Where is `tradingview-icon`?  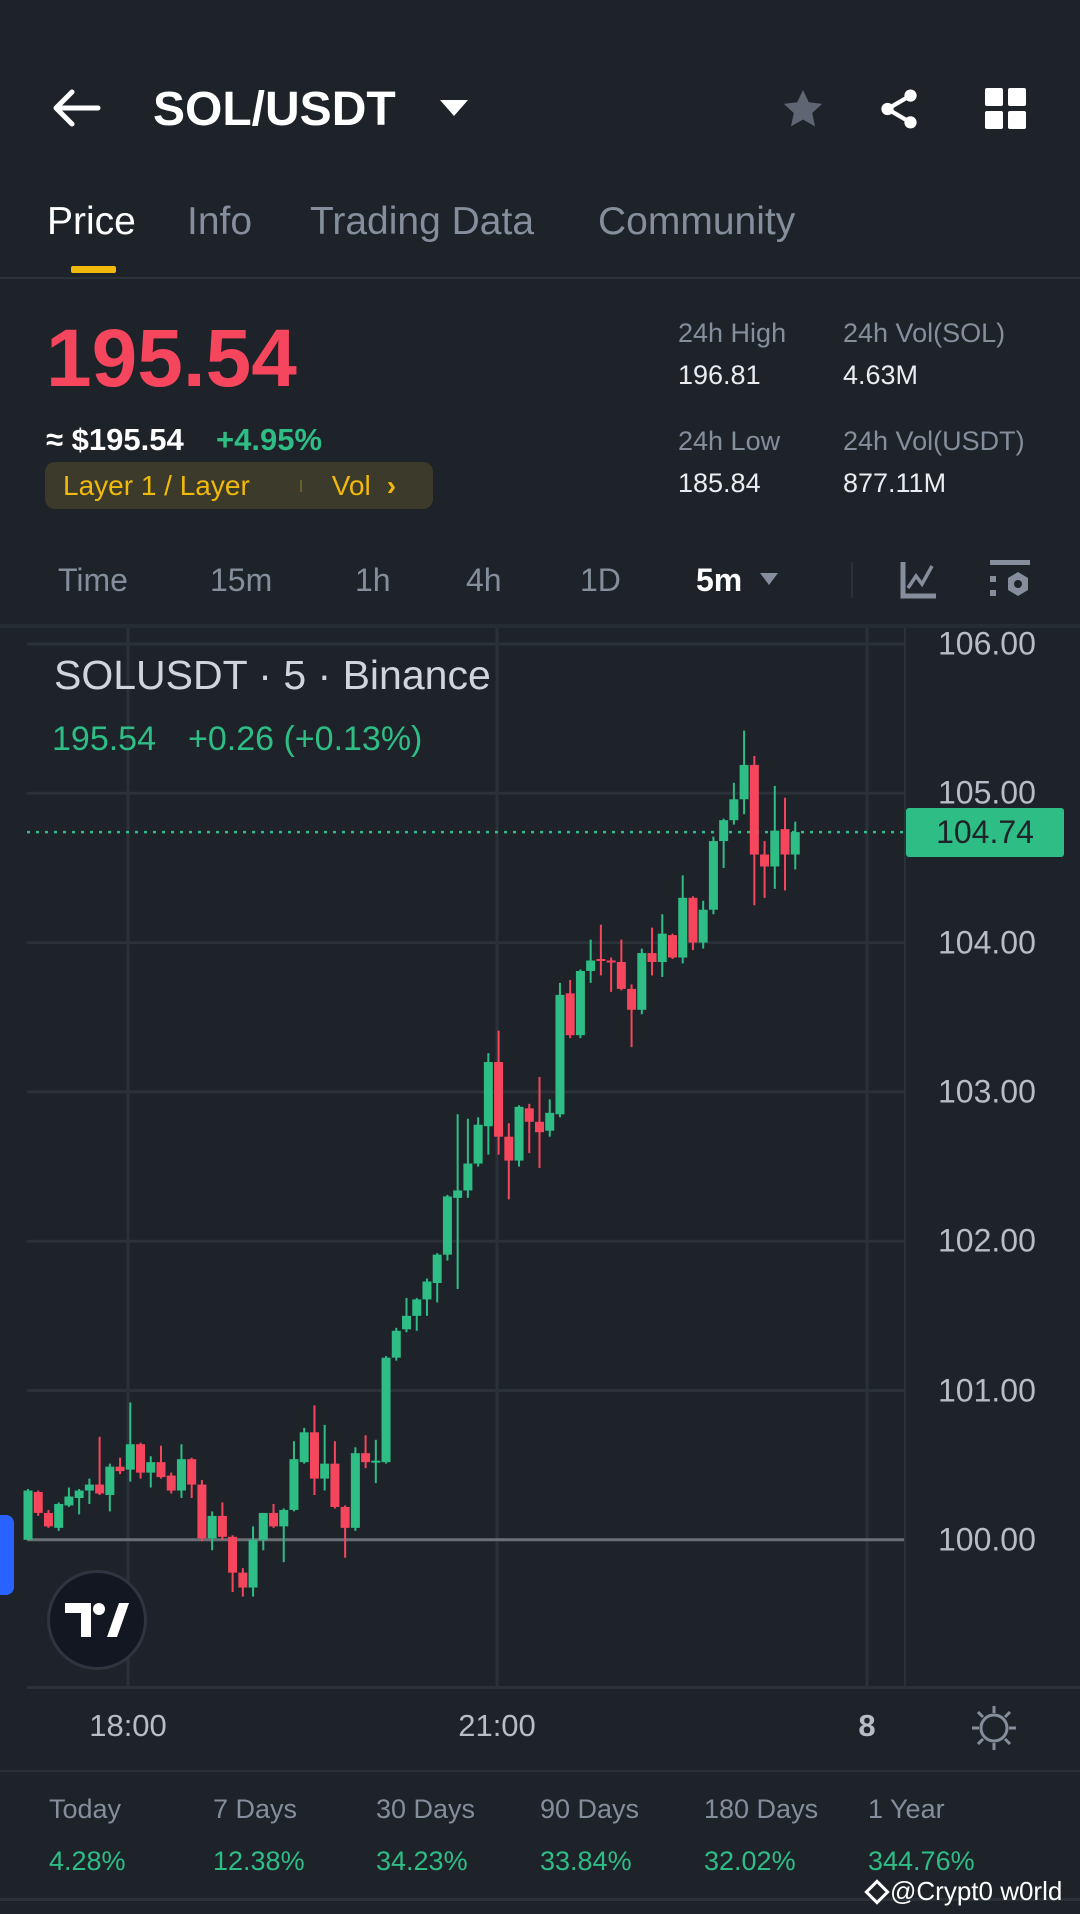 tradingview-icon is located at coordinates (97, 1620).